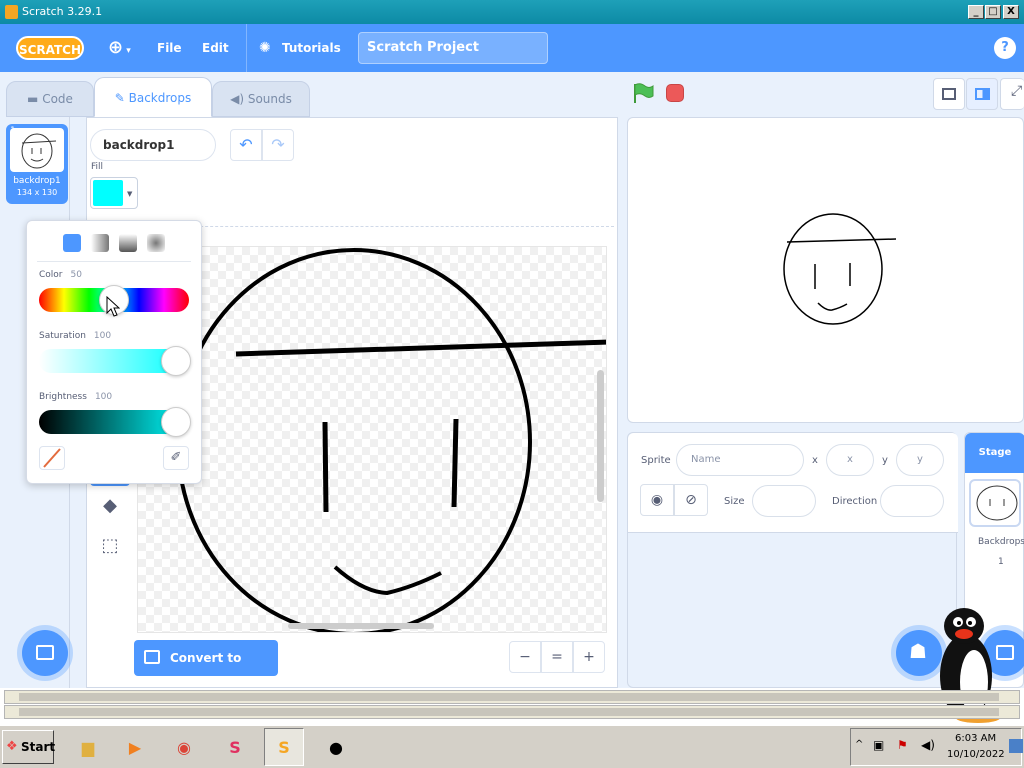 Image resolution: width=1024 pixels, height=768 pixels. What do you see at coordinates (784, 501) in the screenshot?
I see `size-input` at bounding box center [784, 501].